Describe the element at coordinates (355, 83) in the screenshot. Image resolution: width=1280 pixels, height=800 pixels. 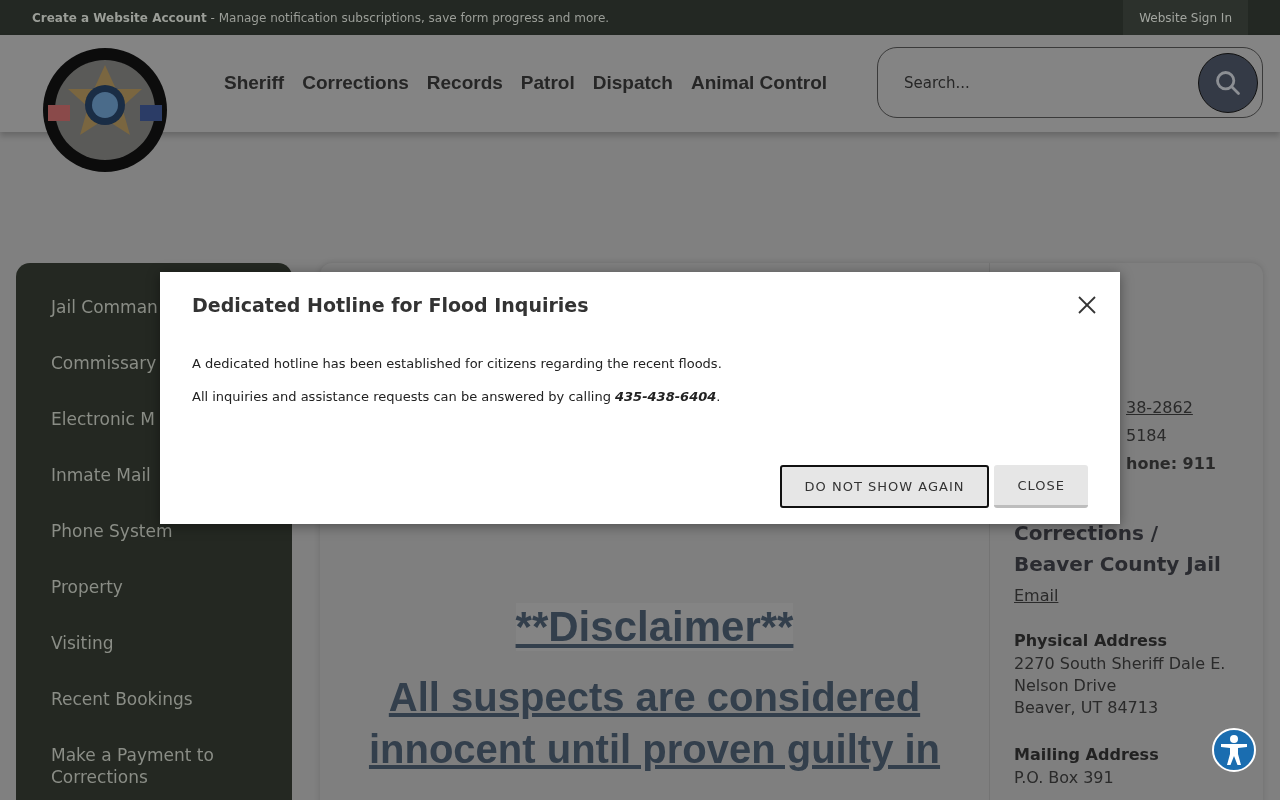
I see `nav-link: Corrections` at that location.